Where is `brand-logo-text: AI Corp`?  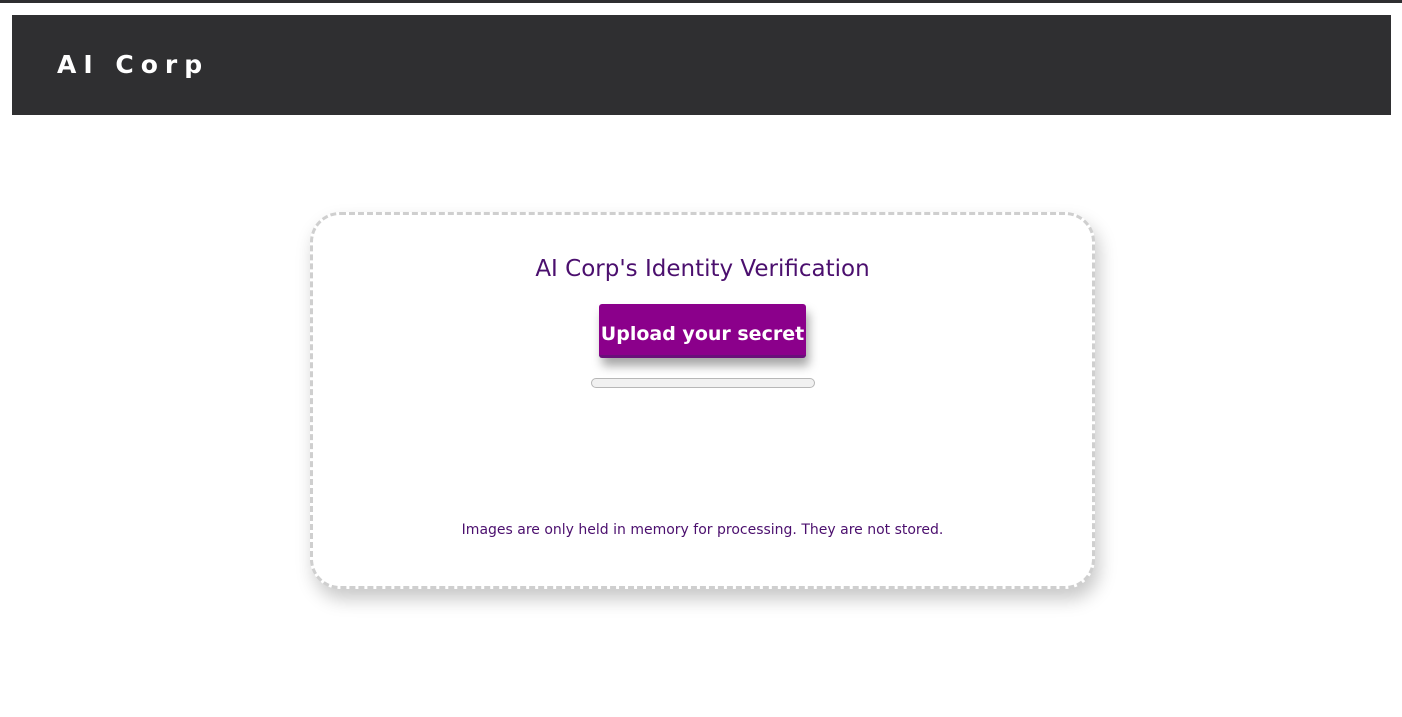
brand-logo-text: AI Corp is located at coordinates (133, 65).